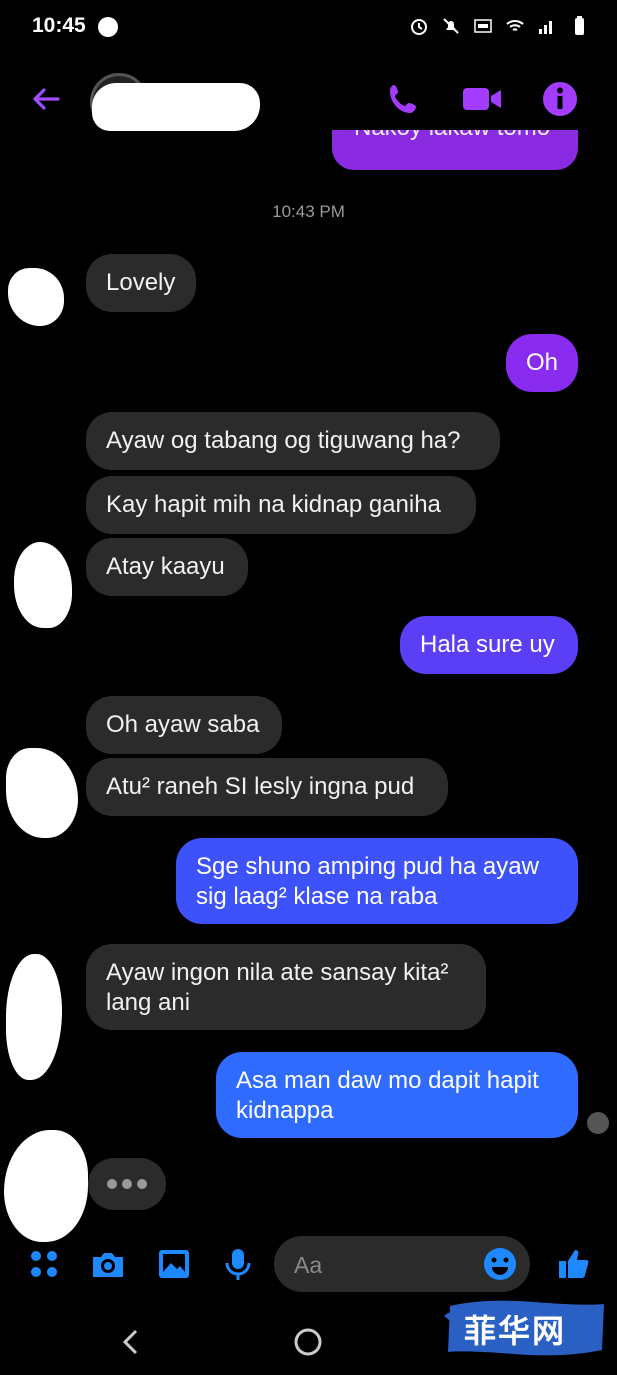 The image size is (617, 1375). Describe the element at coordinates (59, 25) in the screenshot. I see `status-time: 10:45` at that location.